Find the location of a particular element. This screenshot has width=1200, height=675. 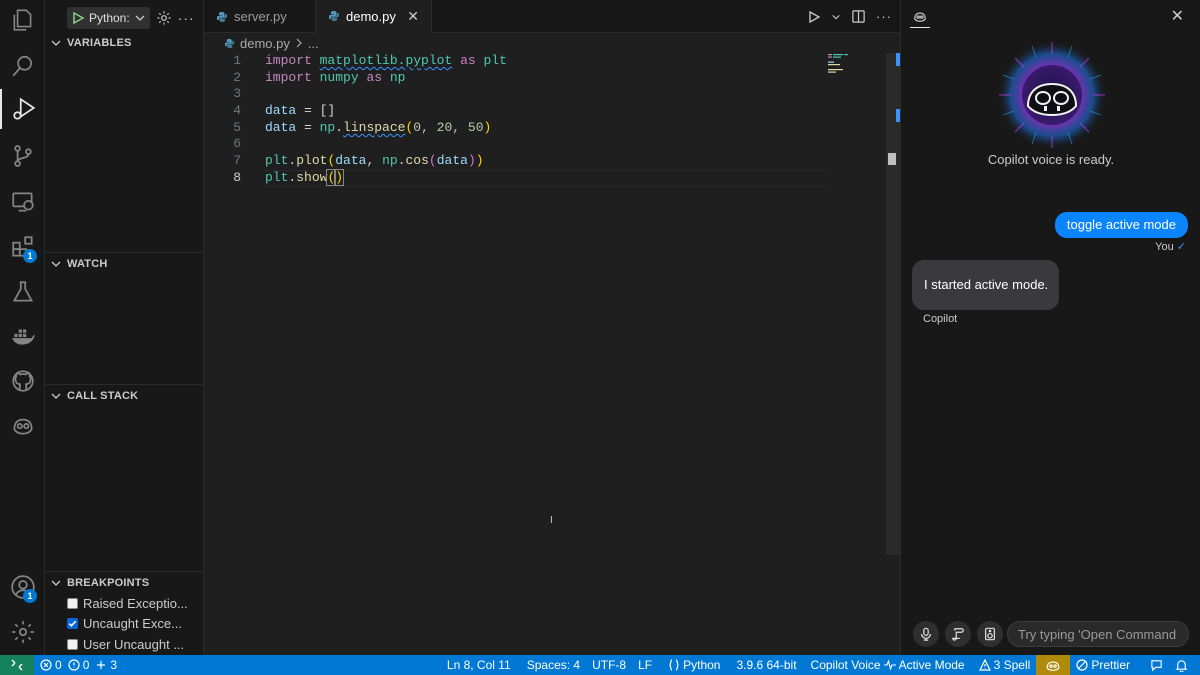

minimap is located at coordinates (858, 63).